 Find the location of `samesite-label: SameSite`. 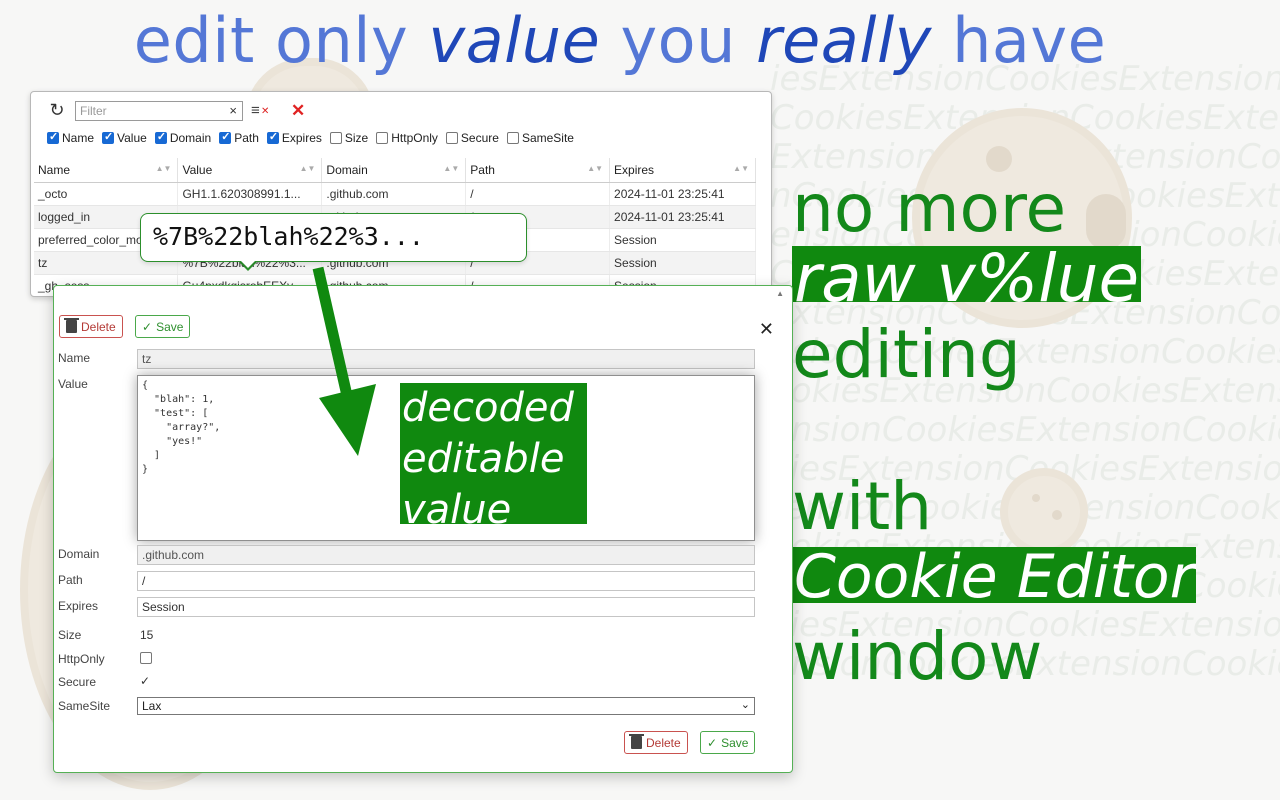

samesite-label: SameSite is located at coordinates (84, 706).